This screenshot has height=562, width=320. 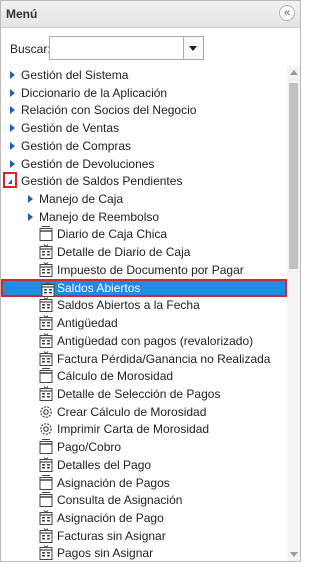 I want to click on tree-item-label: Saldos Abiertos a la Fecha, so click(x=128, y=305).